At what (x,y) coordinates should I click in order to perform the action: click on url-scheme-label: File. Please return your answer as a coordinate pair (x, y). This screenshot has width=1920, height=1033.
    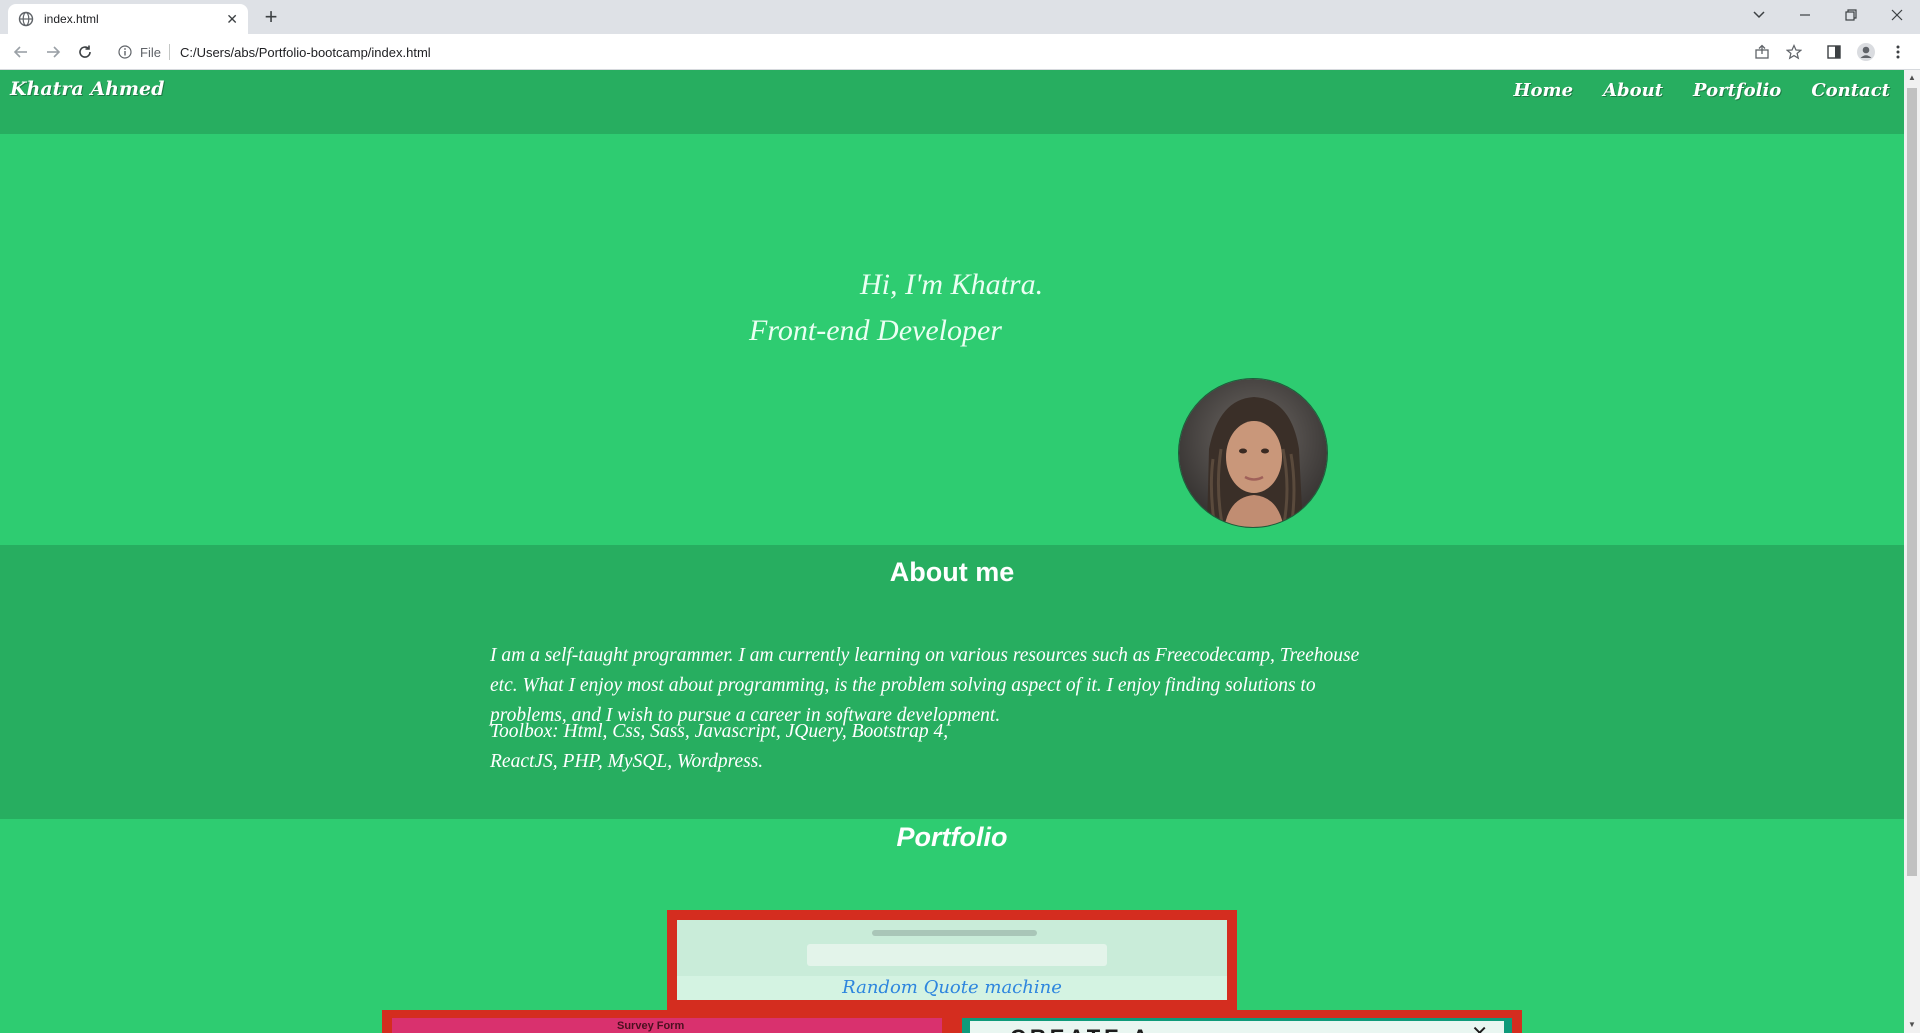
    Looking at the image, I should click on (150, 52).